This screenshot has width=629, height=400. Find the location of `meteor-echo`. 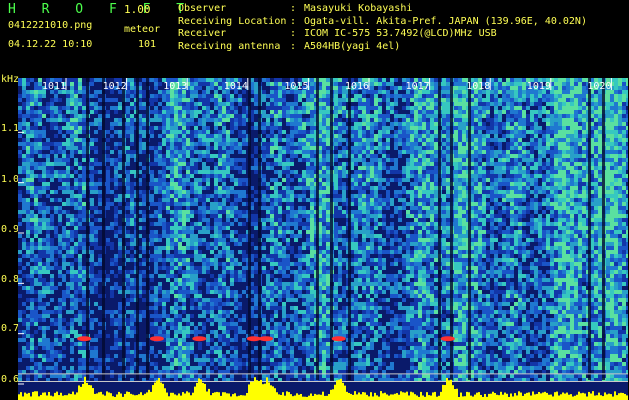

meteor-echo is located at coordinates (253, 339).